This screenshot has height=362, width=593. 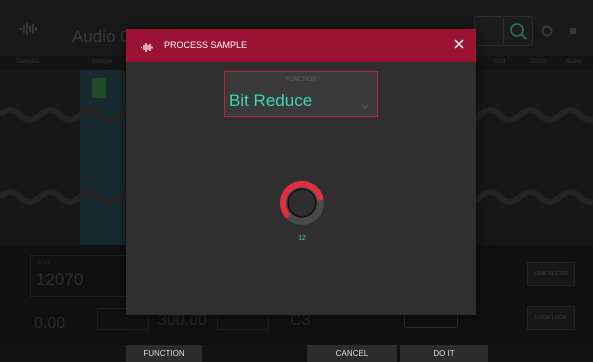 I want to click on function-button: FUNCTION, so click(x=164, y=353).